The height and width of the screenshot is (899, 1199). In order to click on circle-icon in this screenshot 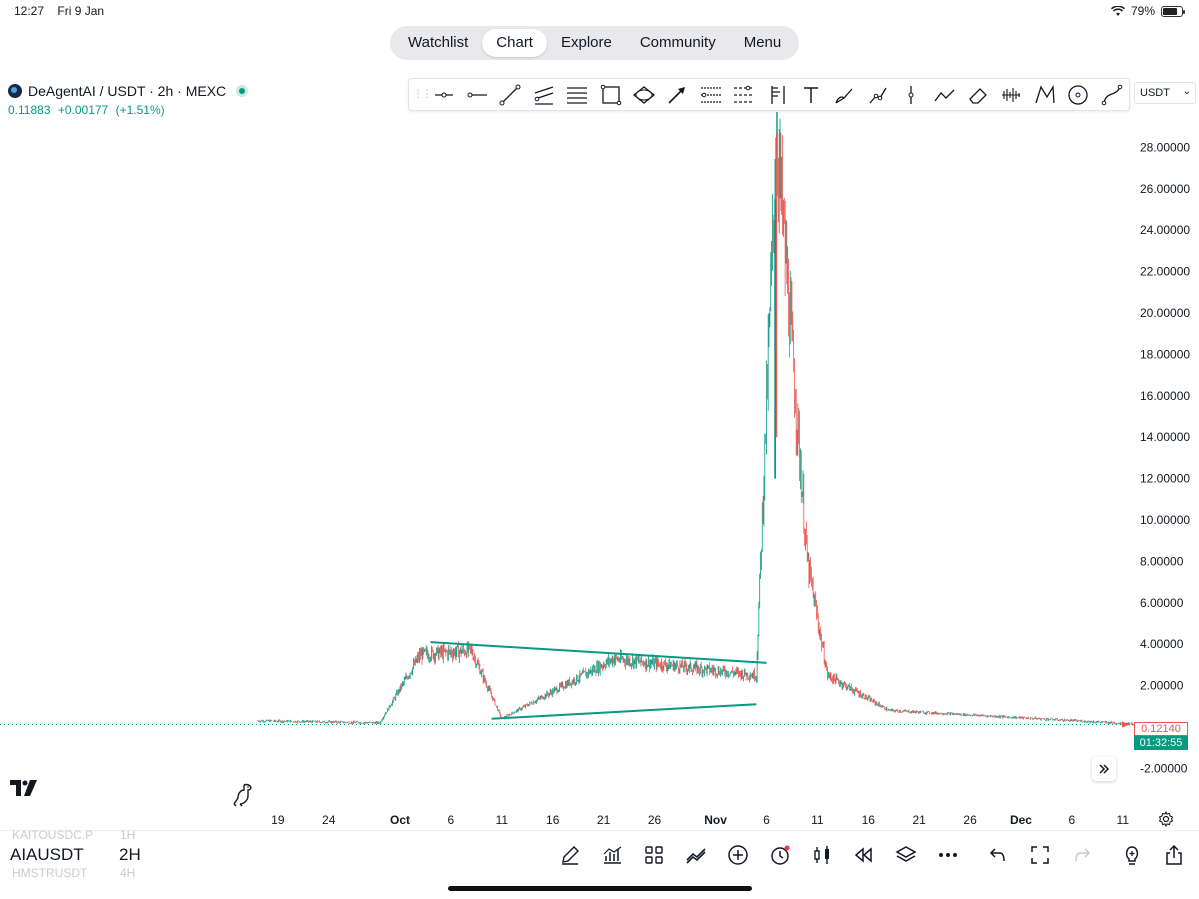, I will do `click(1077, 95)`.